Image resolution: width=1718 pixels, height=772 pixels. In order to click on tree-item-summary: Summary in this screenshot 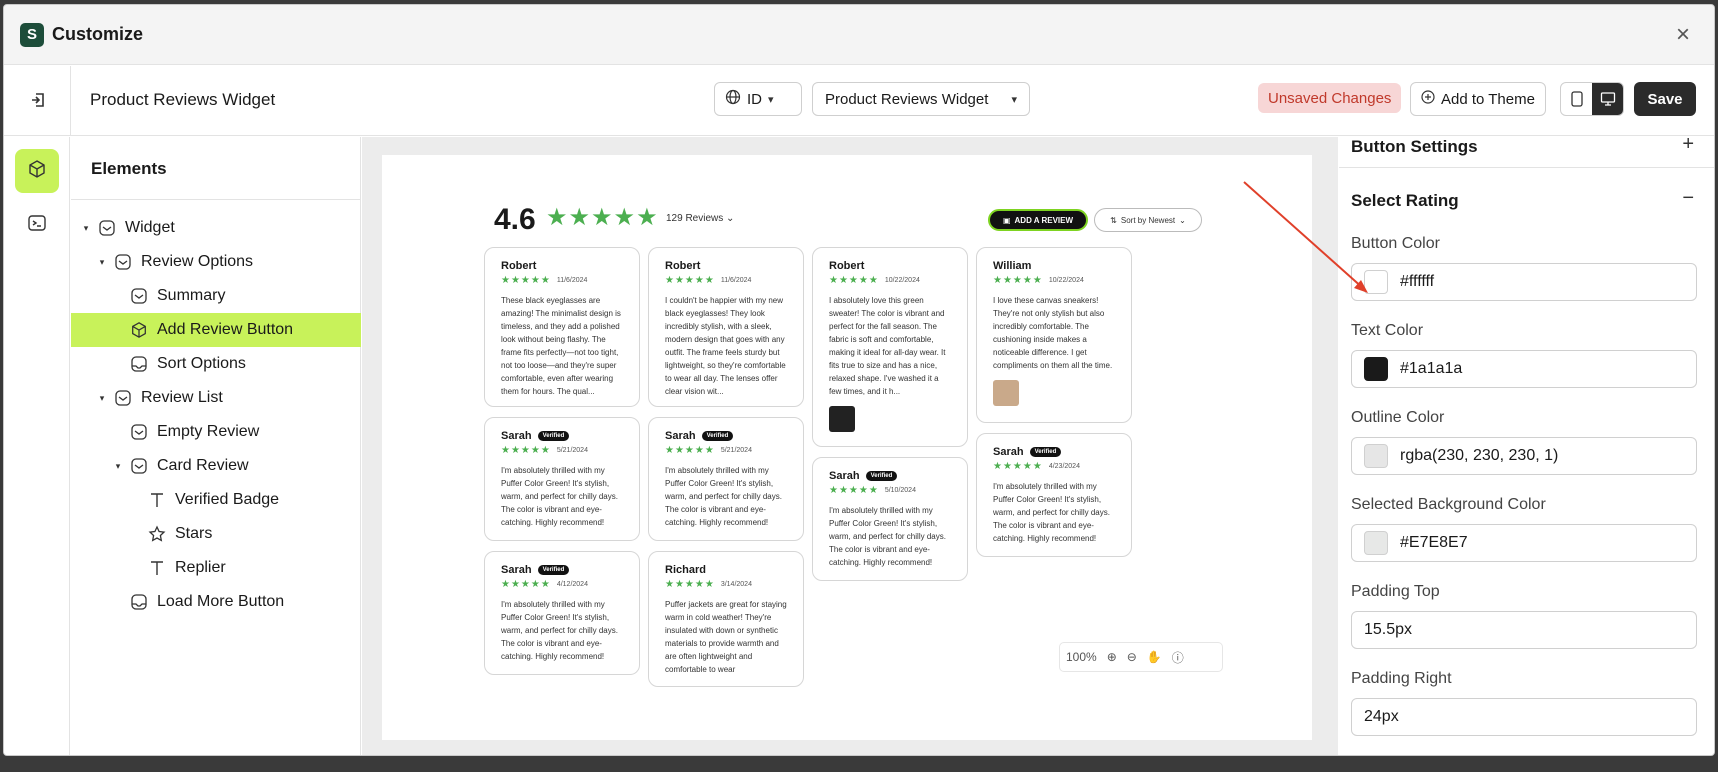, I will do `click(216, 296)`.